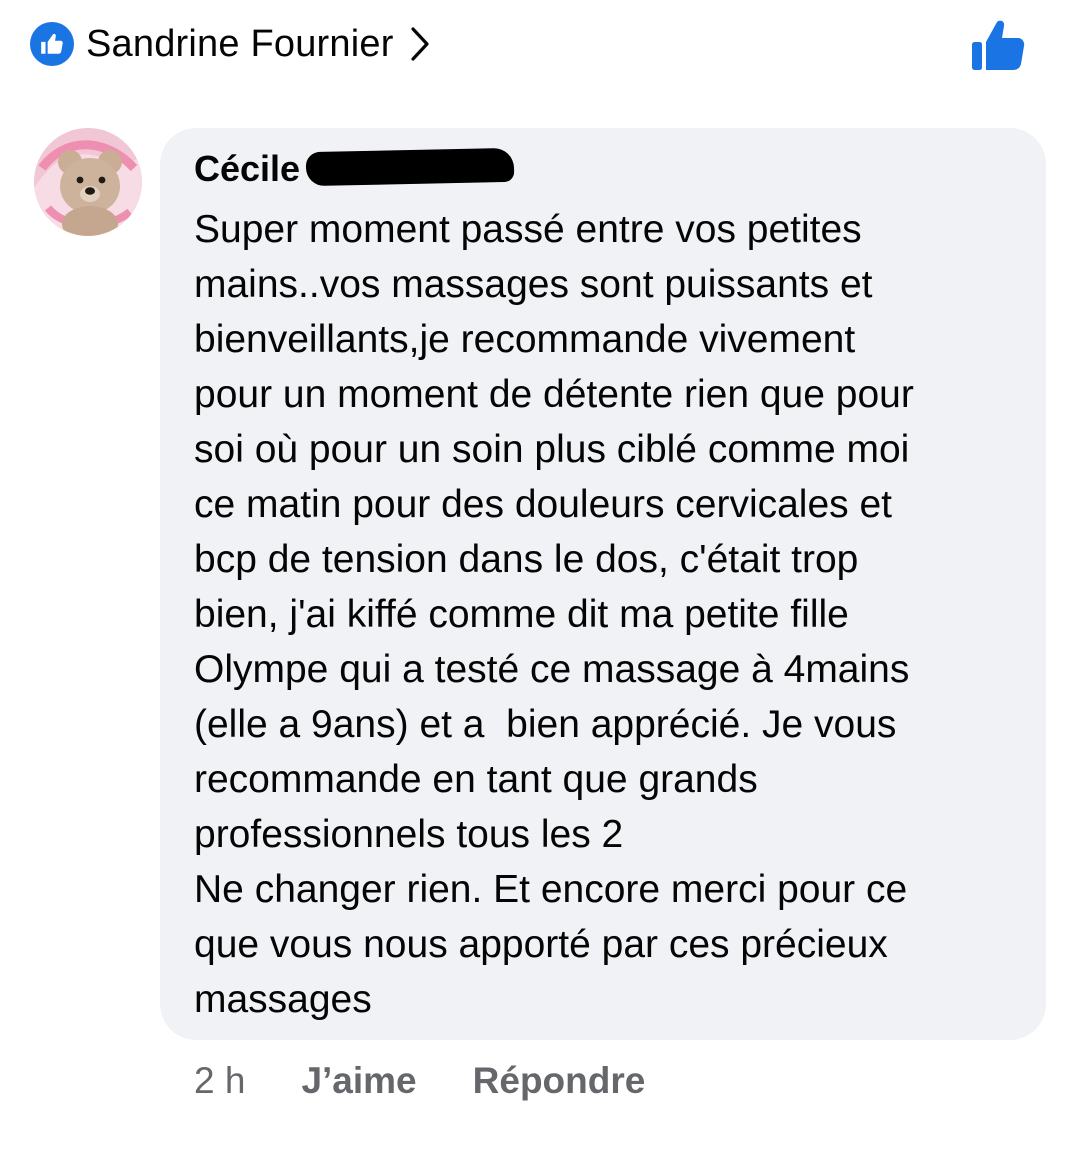 The height and width of the screenshot is (1151, 1080). What do you see at coordinates (283, 999) in the screenshot?
I see `comment-line: massages` at bounding box center [283, 999].